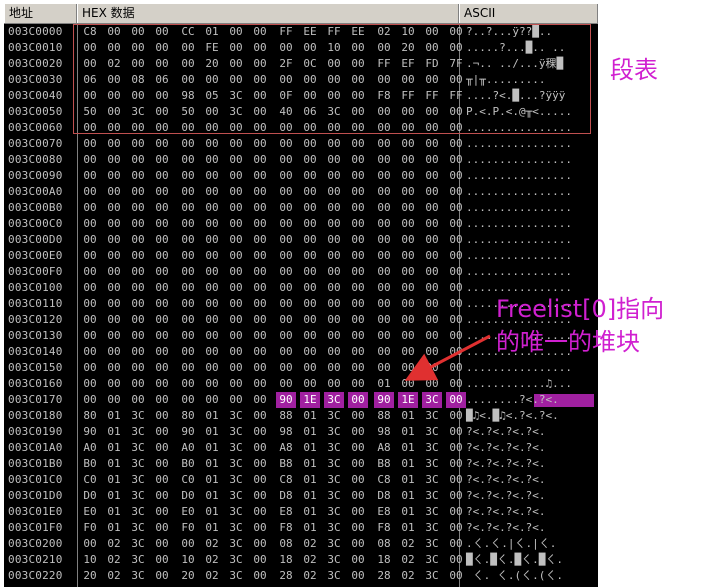 This screenshot has height=587, width=707. Describe the element at coordinates (35, 240) in the screenshot. I see `row-address: 003C00D0` at that location.